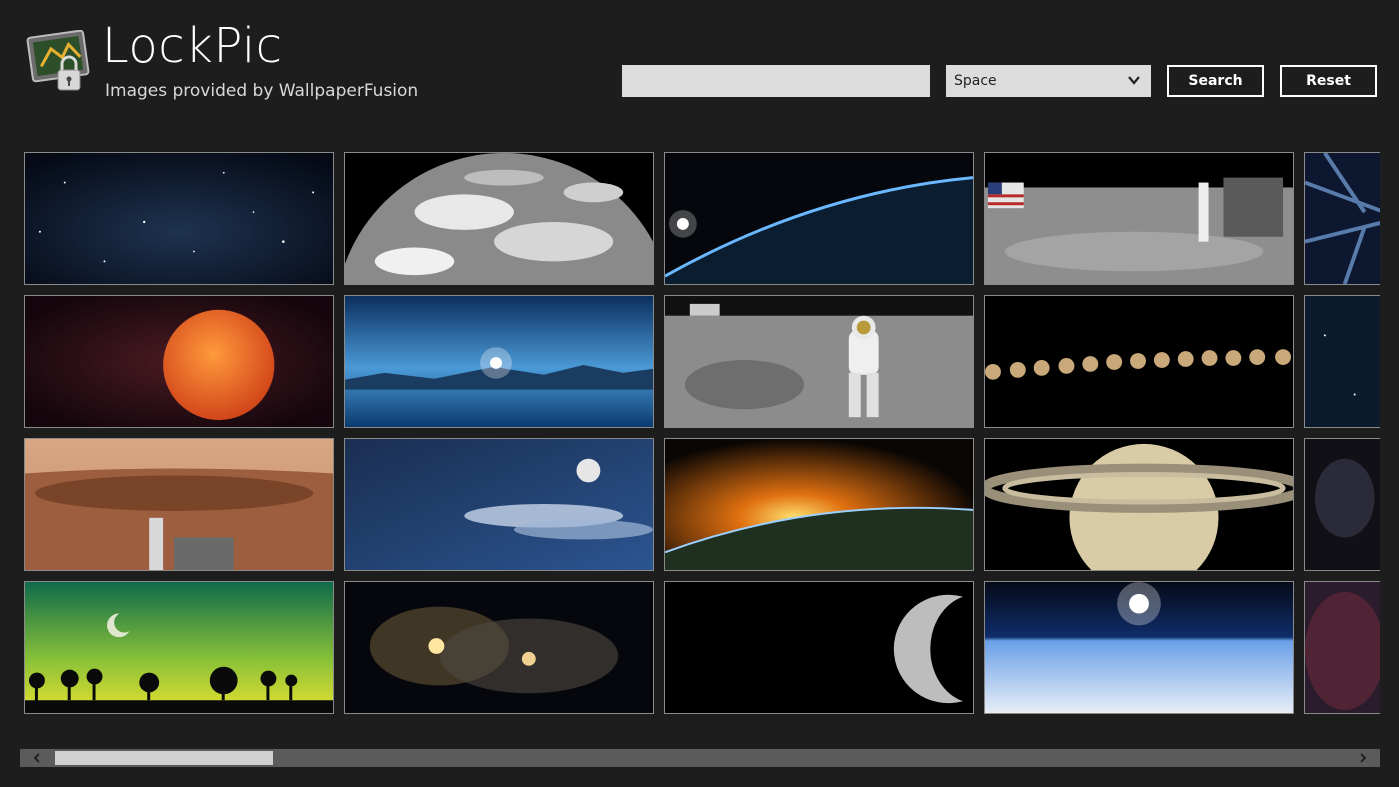 This screenshot has height=787, width=1399. What do you see at coordinates (819, 504) in the screenshot?
I see `wallpaper-tile-sunrise-over-planet` at bounding box center [819, 504].